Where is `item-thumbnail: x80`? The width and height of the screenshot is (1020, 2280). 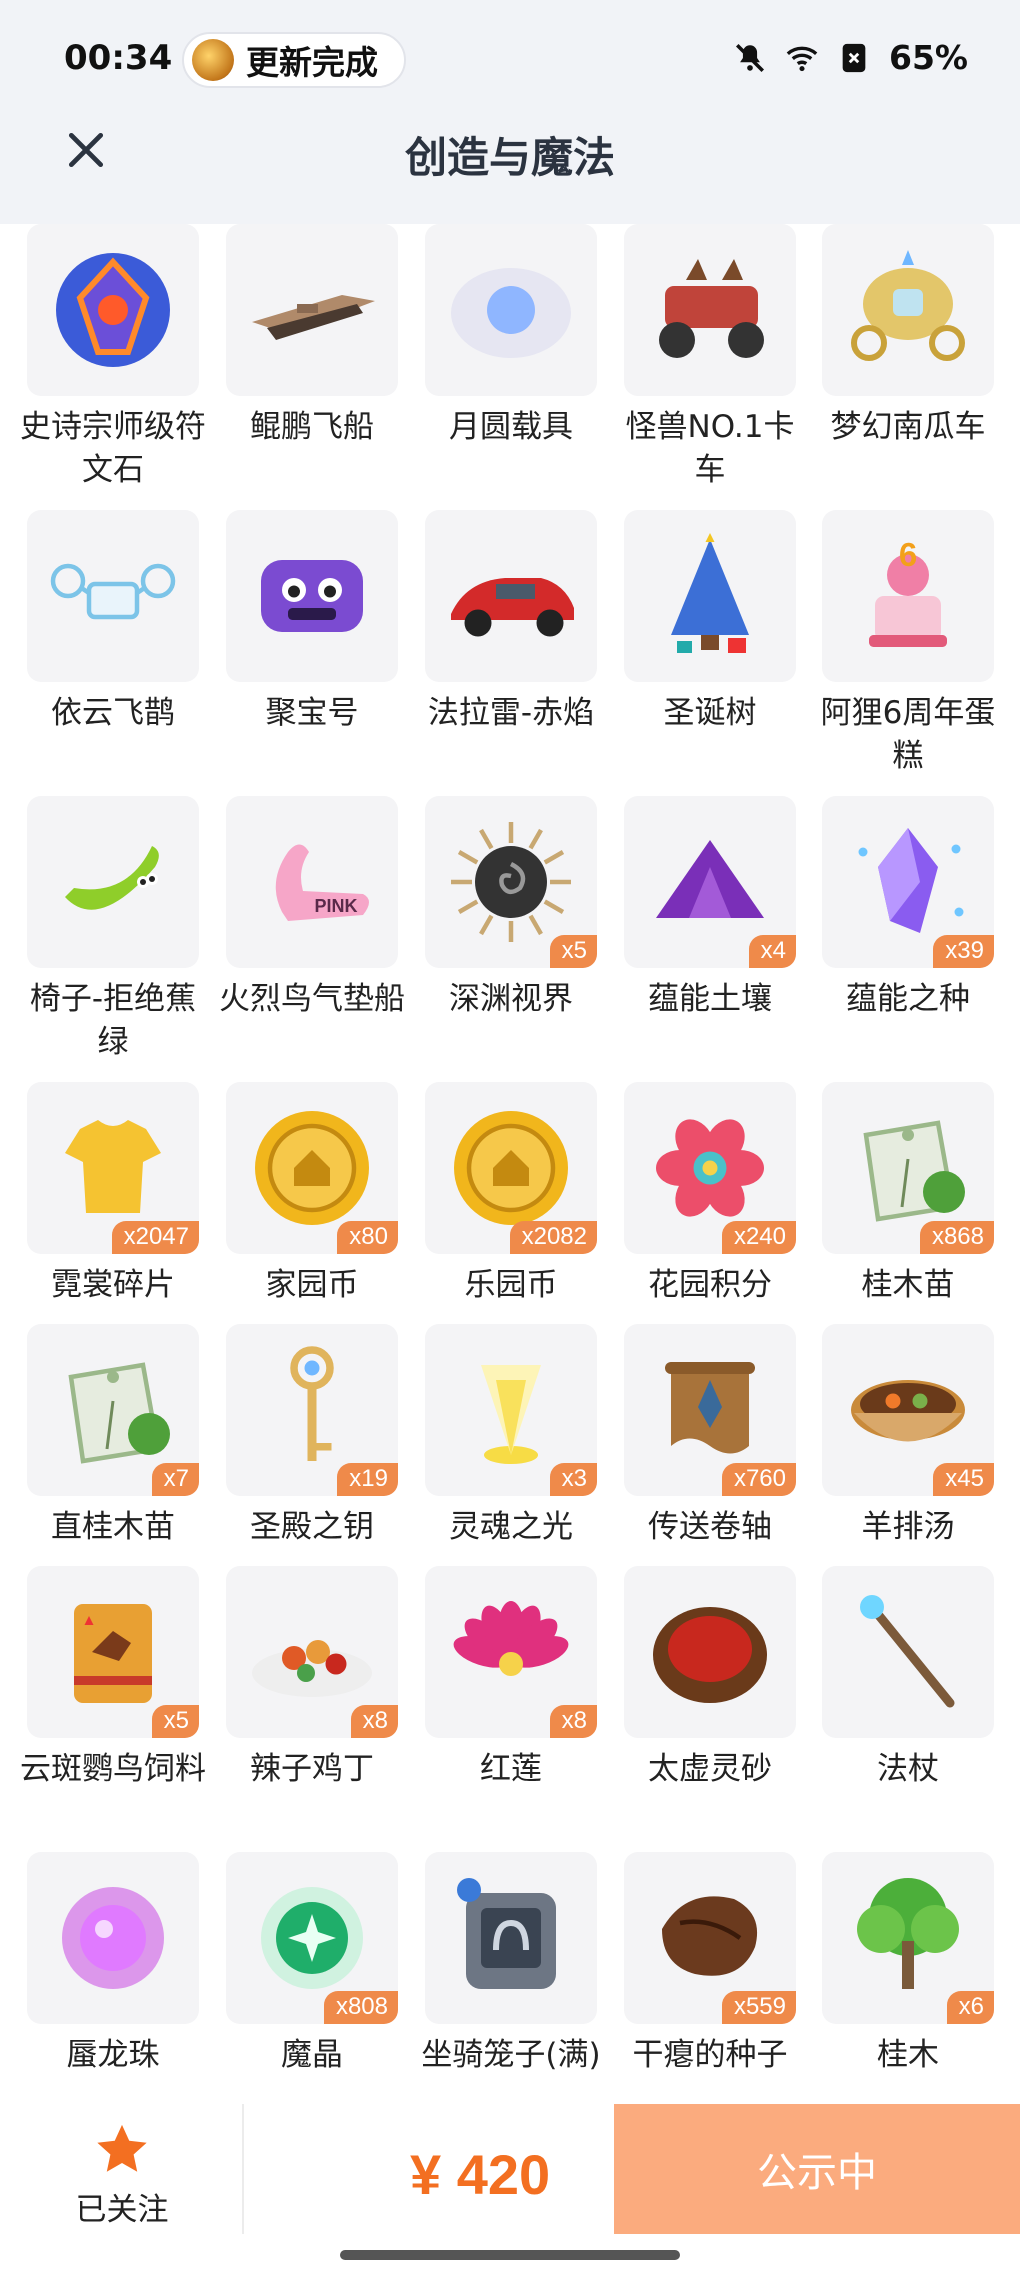 item-thumbnail: x80 is located at coordinates (312, 1168).